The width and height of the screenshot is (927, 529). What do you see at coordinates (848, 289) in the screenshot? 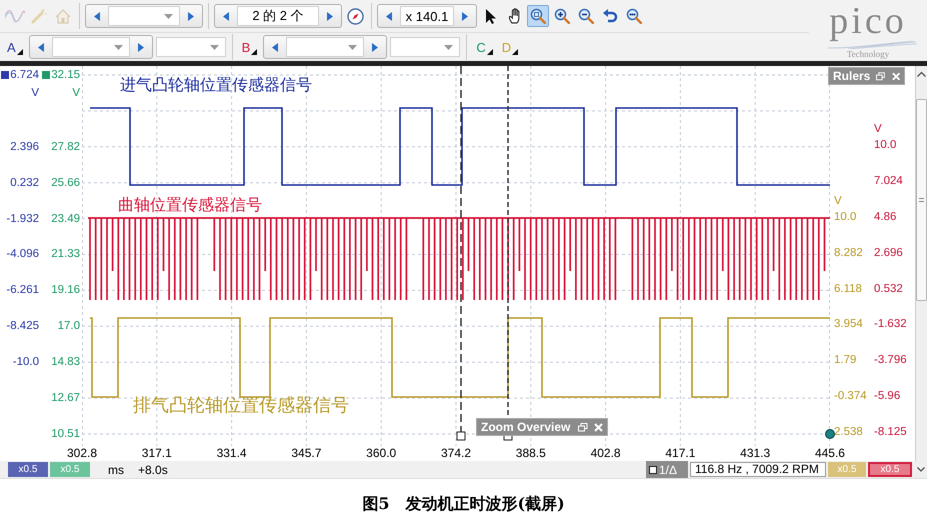
I see `axis-label: 6.118` at bounding box center [848, 289].